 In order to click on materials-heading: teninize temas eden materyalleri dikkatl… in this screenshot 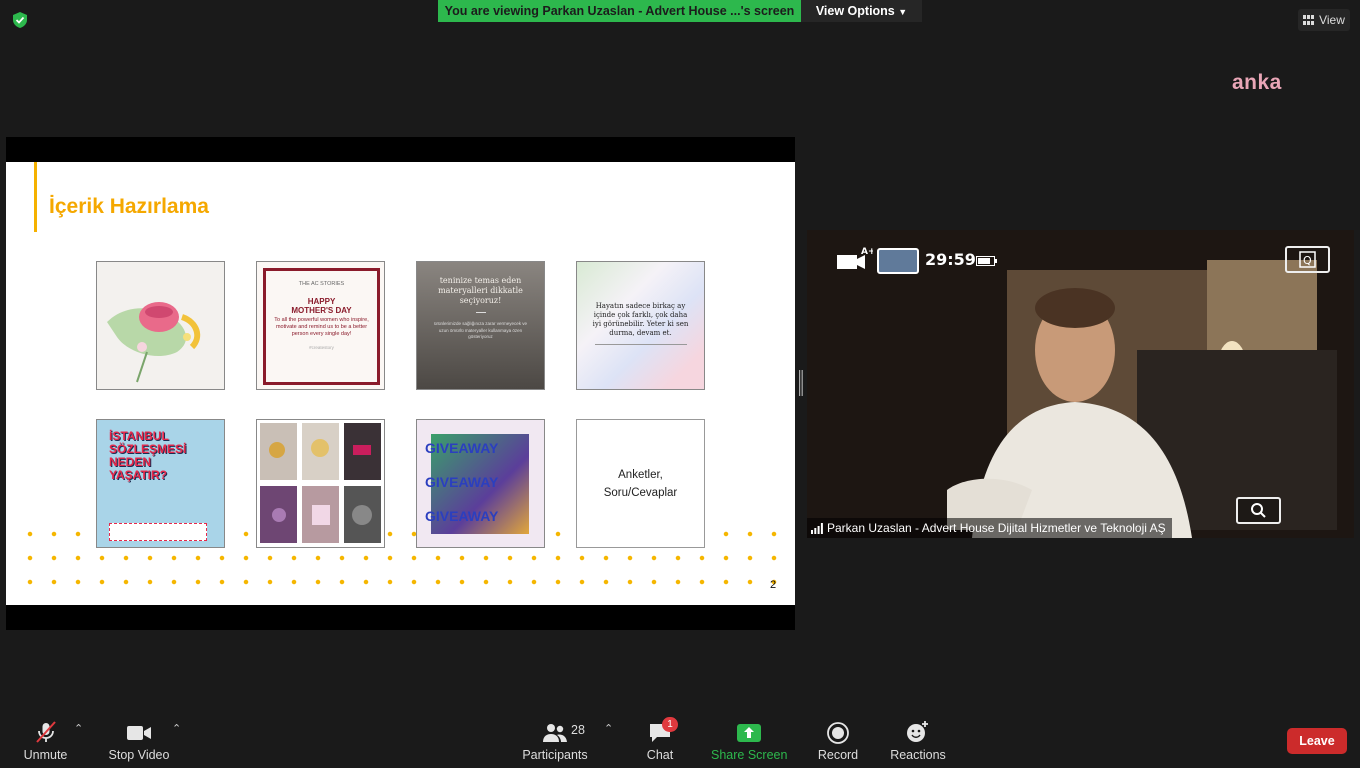, I will do `click(480, 290)`.